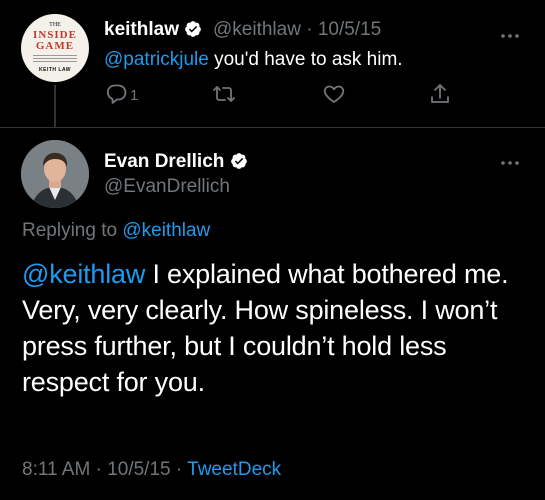 The height and width of the screenshot is (500, 545). I want to click on share-icon, so click(440, 93).